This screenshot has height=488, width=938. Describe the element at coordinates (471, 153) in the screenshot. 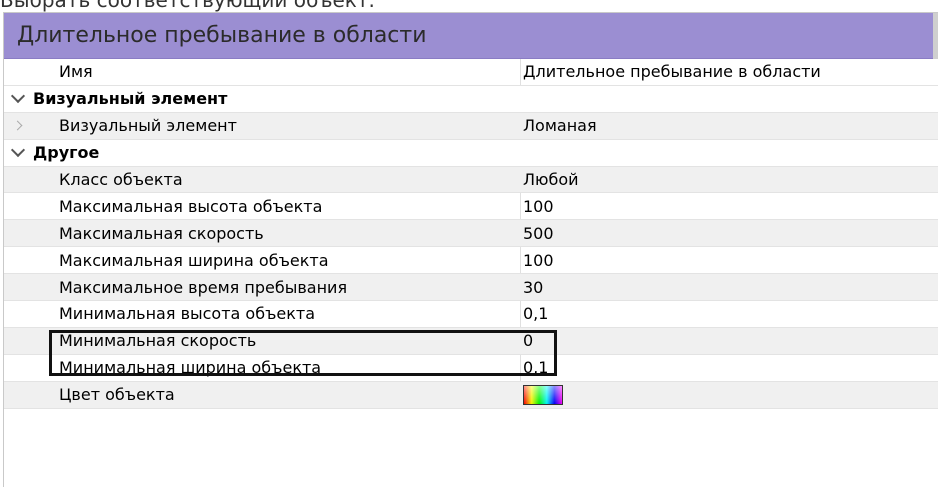

I see `category-row-other: Другое` at that location.